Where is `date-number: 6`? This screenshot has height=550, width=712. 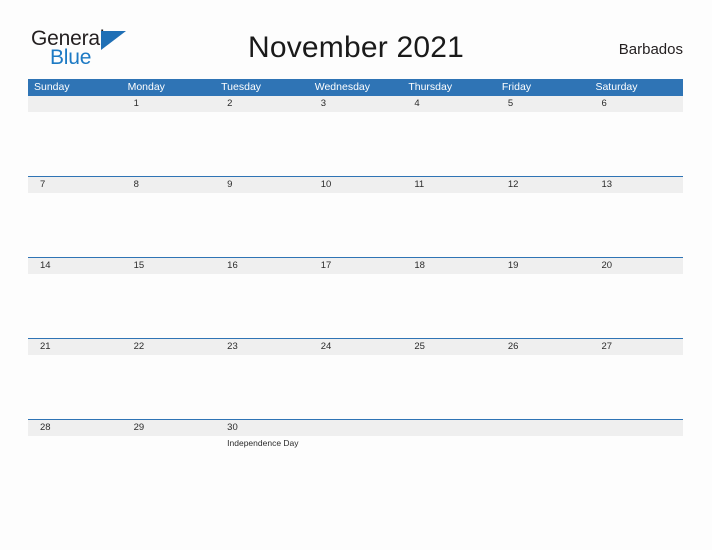
date-number: 6 is located at coordinates (604, 103).